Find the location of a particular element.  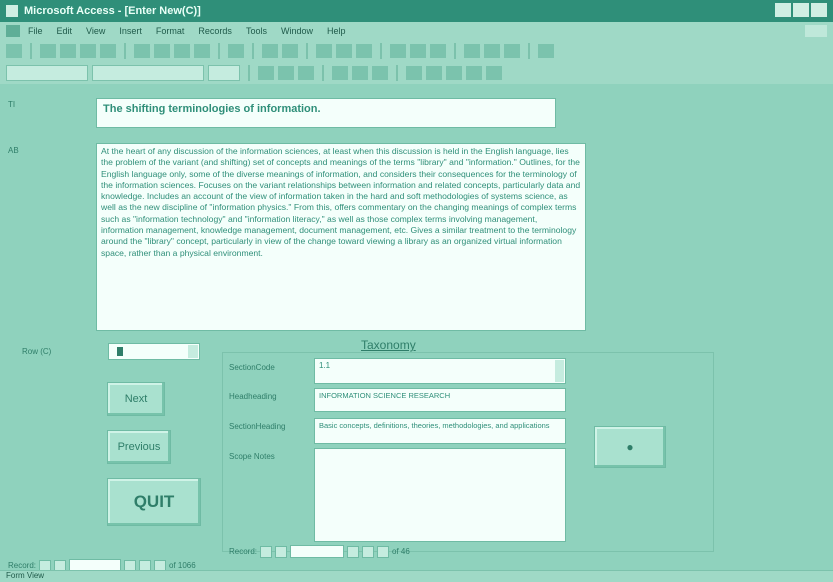

section-heading-label: SectionHeading is located at coordinates (257, 426).